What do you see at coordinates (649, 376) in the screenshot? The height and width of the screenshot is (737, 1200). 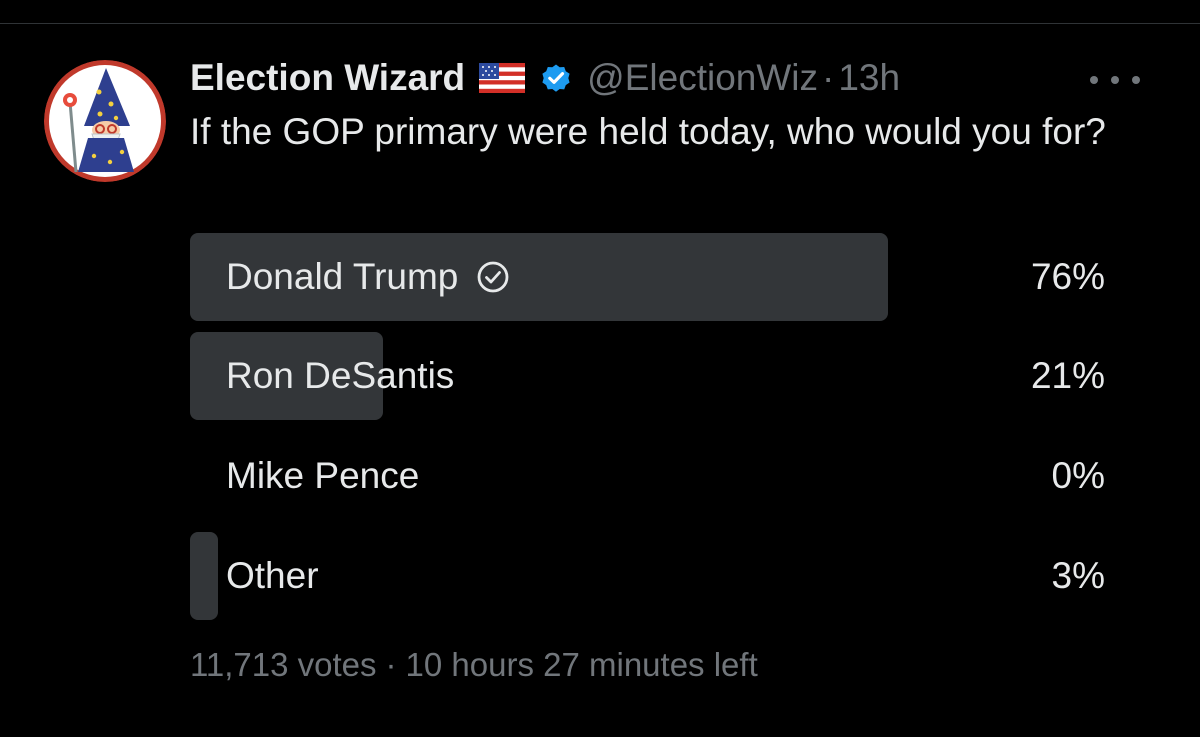 I see `poll-option: Ron DeSantis 21%` at bounding box center [649, 376].